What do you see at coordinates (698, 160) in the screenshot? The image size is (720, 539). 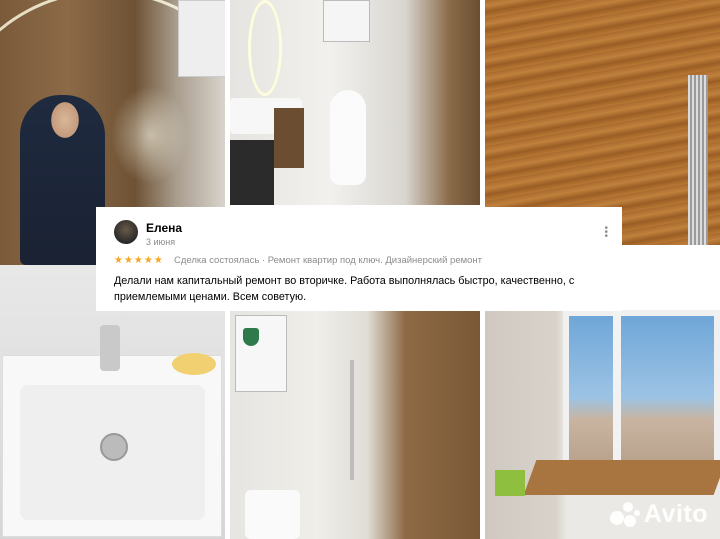 I see `radiator` at bounding box center [698, 160].